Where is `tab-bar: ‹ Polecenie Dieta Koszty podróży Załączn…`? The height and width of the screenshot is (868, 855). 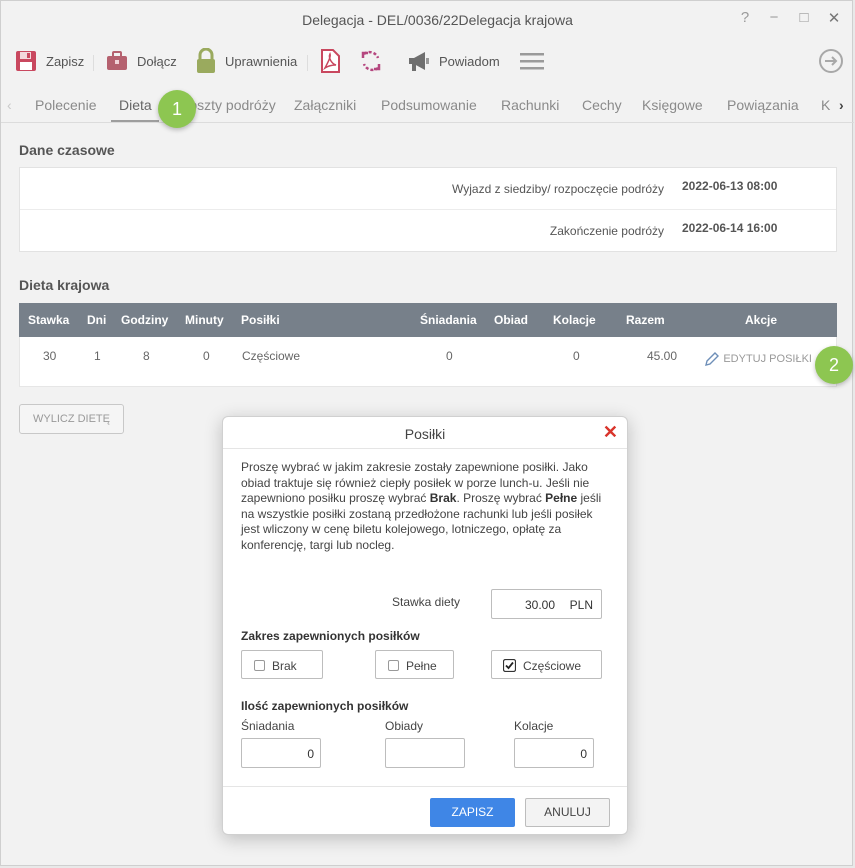
tab-bar: ‹ Polecenie Dieta Koszty podróży Załączn… is located at coordinates (427, 105).